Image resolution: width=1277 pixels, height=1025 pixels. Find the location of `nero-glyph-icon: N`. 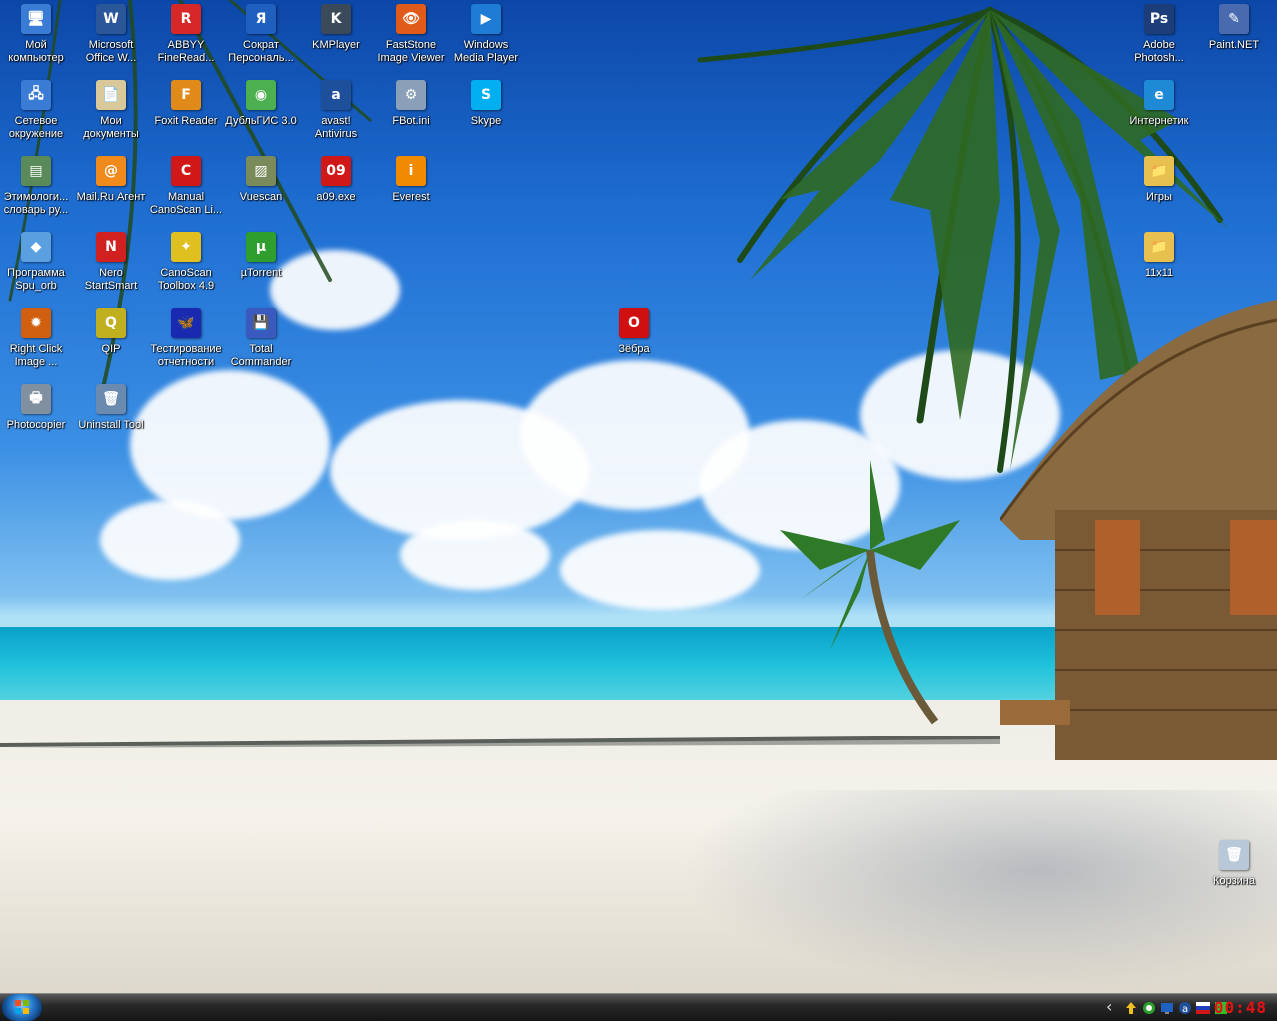

nero-glyph-icon: N is located at coordinates (111, 247).